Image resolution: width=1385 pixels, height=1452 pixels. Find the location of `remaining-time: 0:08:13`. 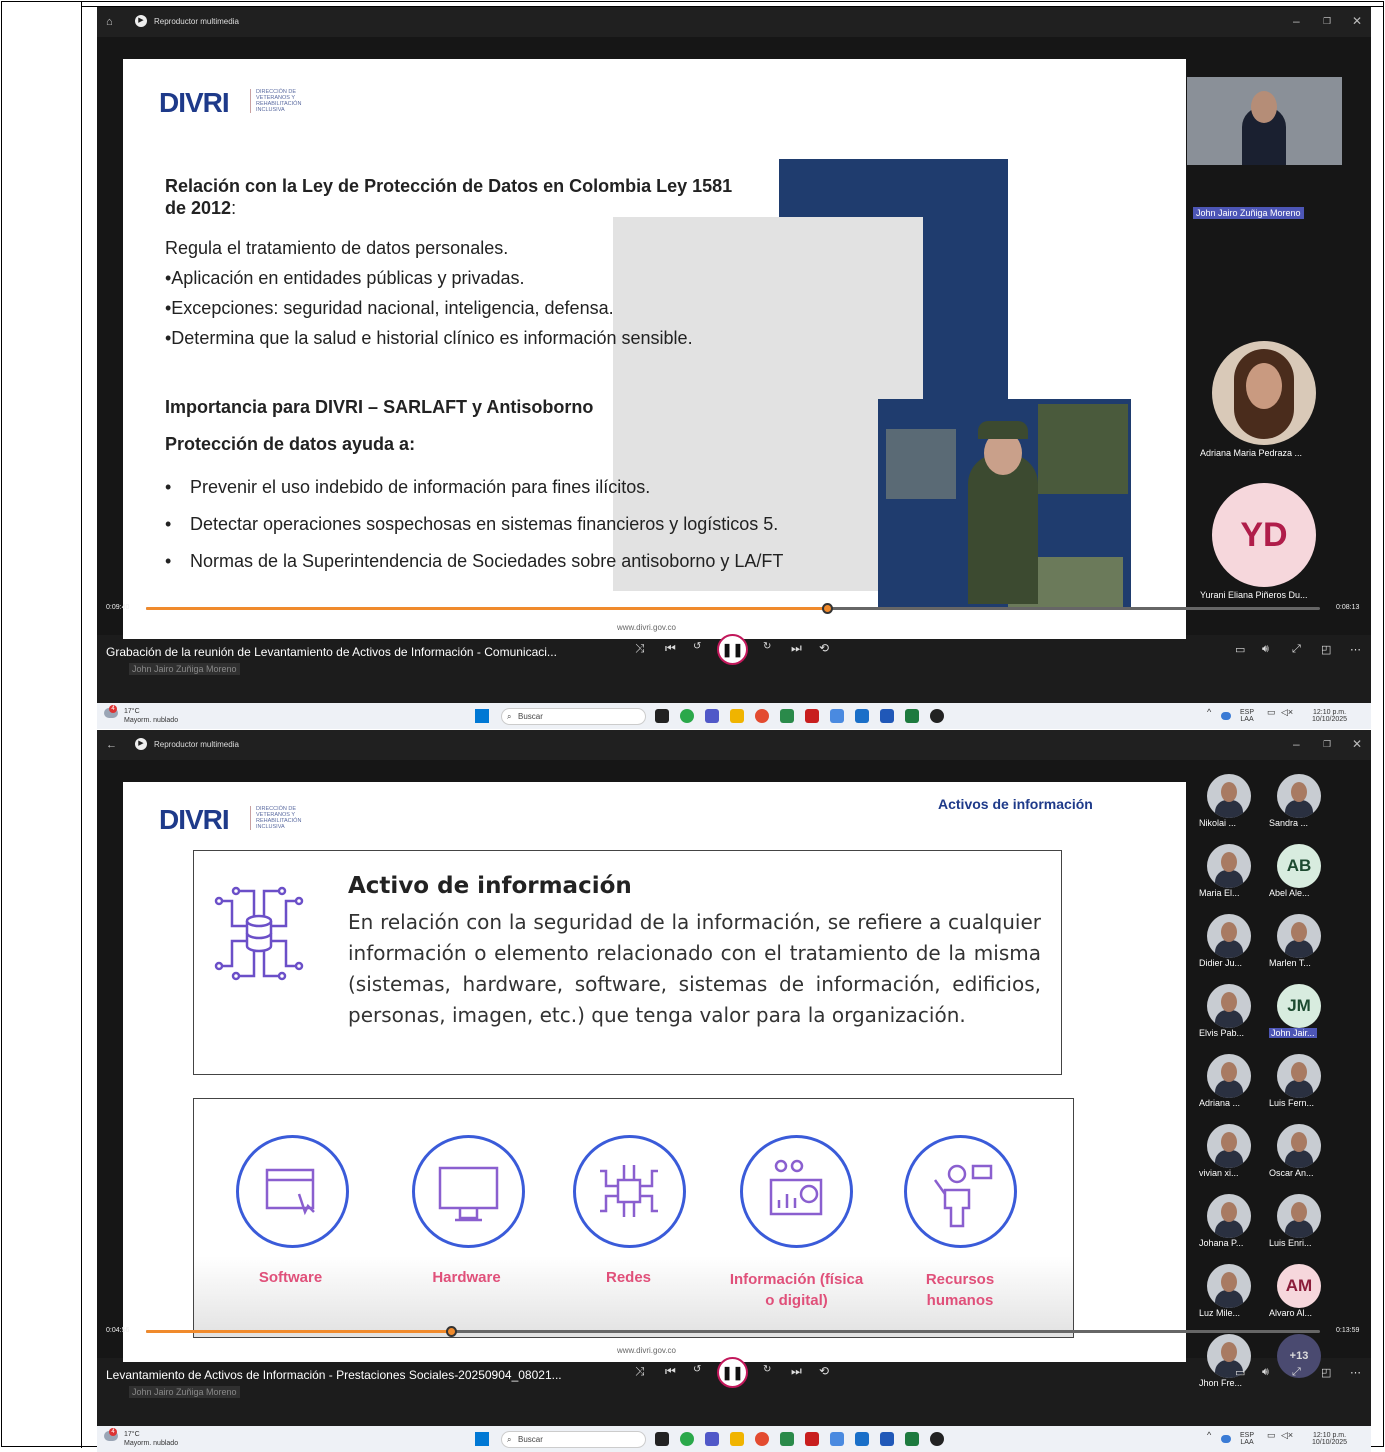

remaining-time: 0:08:13 is located at coordinates (1348, 607).